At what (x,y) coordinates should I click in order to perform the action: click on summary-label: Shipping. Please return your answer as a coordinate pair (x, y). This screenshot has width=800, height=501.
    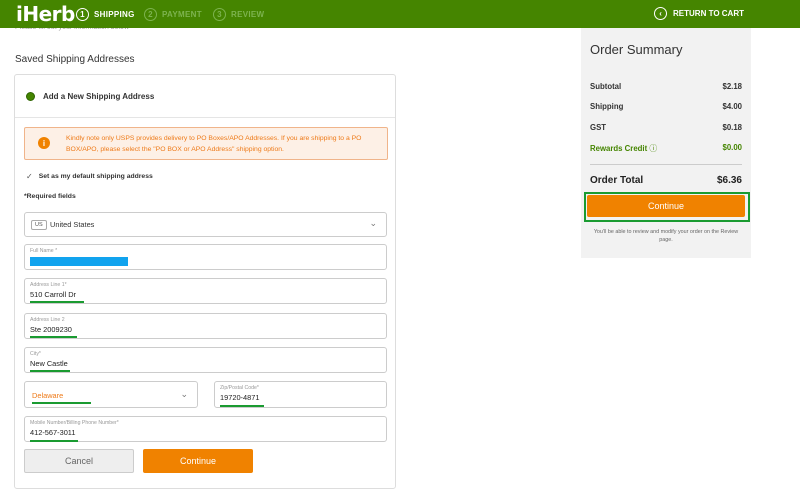
    Looking at the image, I should click on (607, 106).